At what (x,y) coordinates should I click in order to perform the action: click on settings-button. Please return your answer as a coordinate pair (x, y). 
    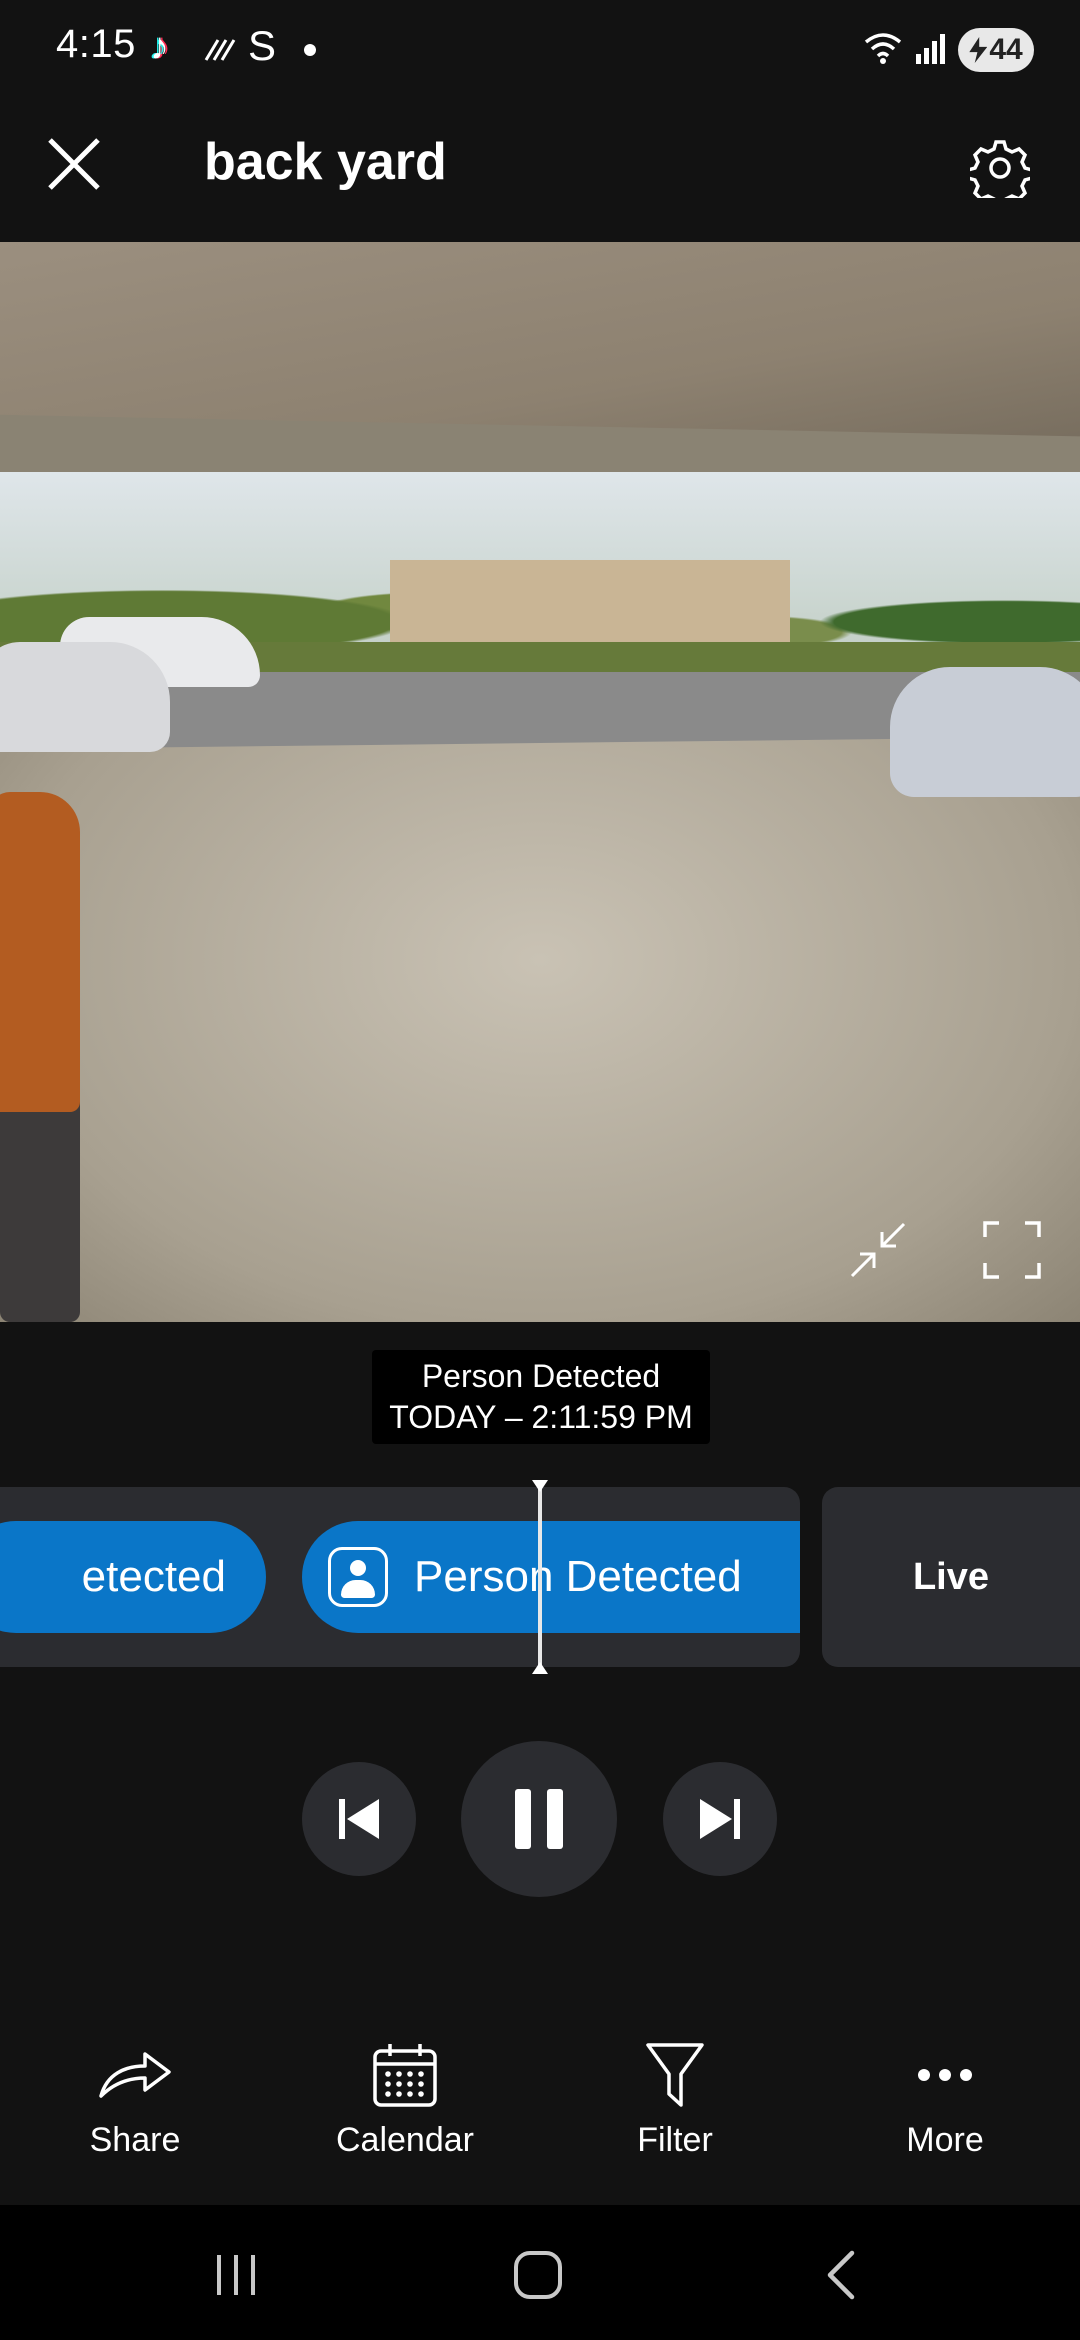
    Looking at the image, I should click on (1000, 168).